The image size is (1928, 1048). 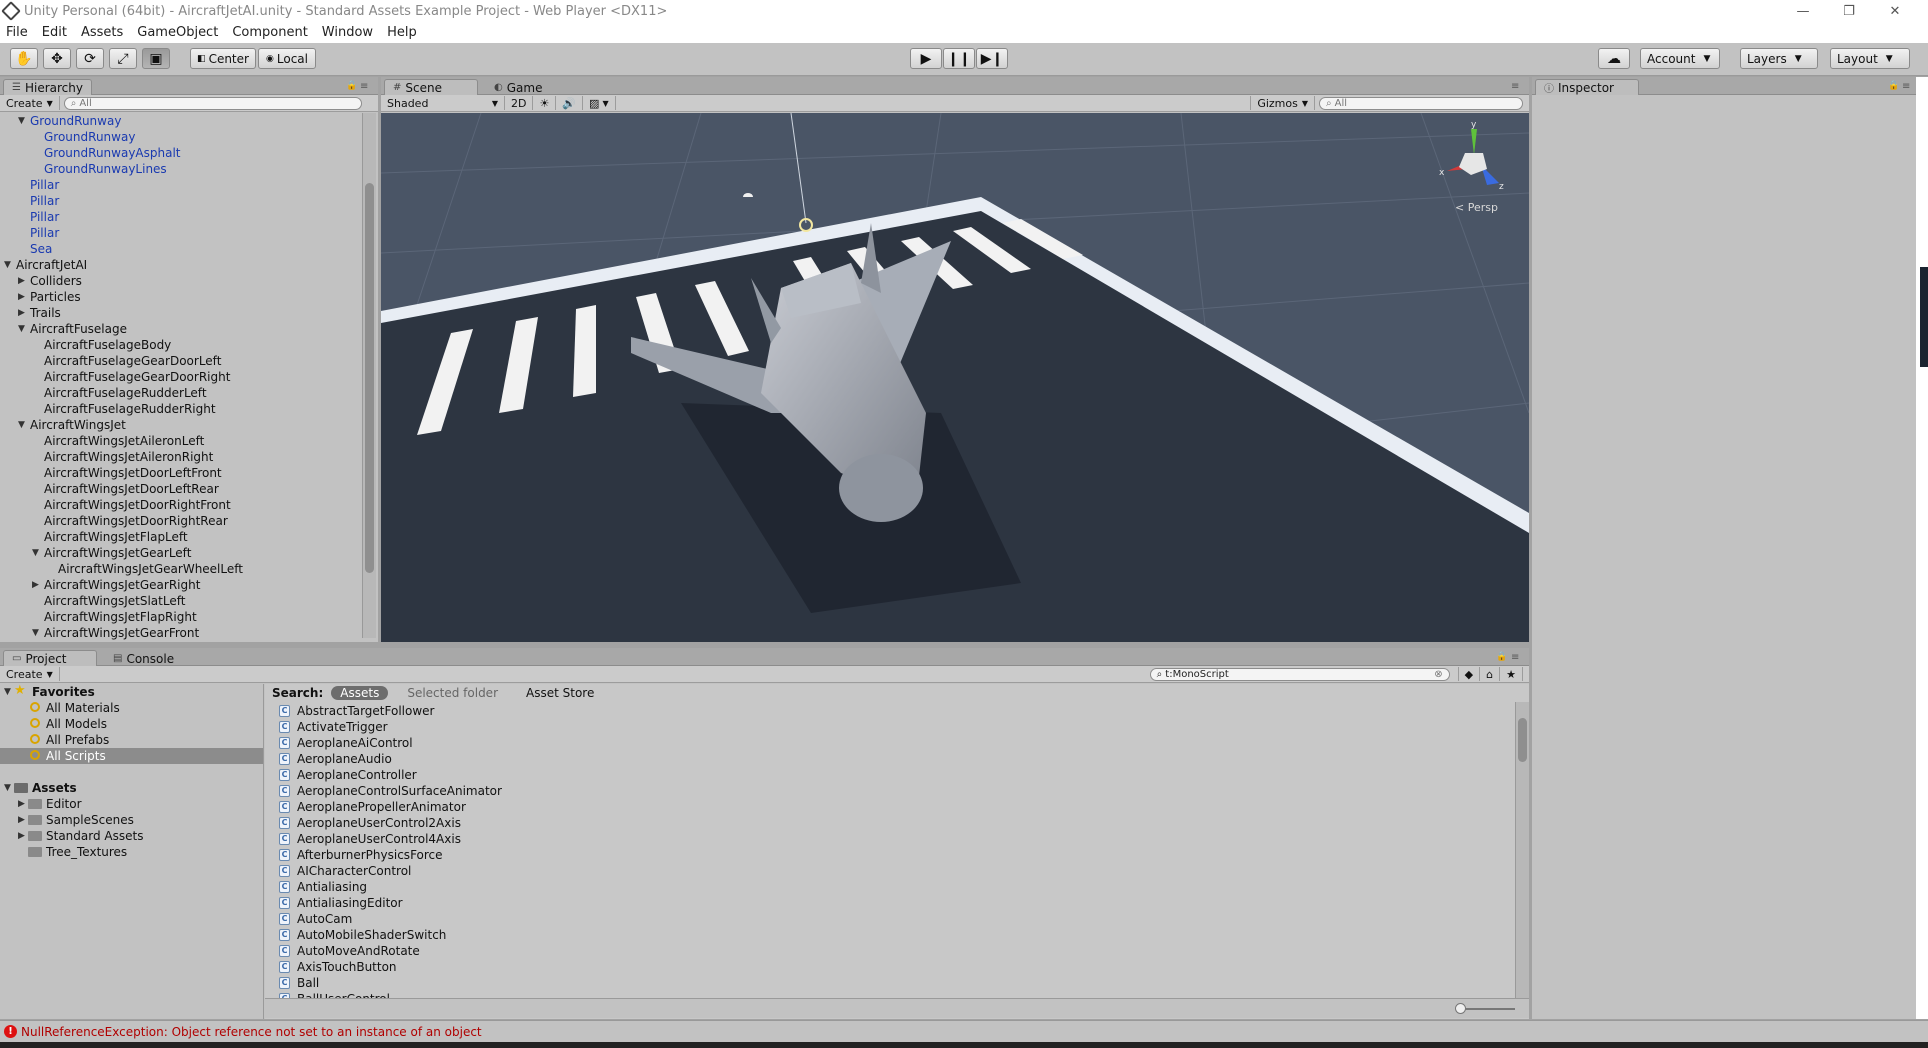 I want to click on hierarchy-item: AircraftFuselageGearDoorRight, so click(x=180, y=377).